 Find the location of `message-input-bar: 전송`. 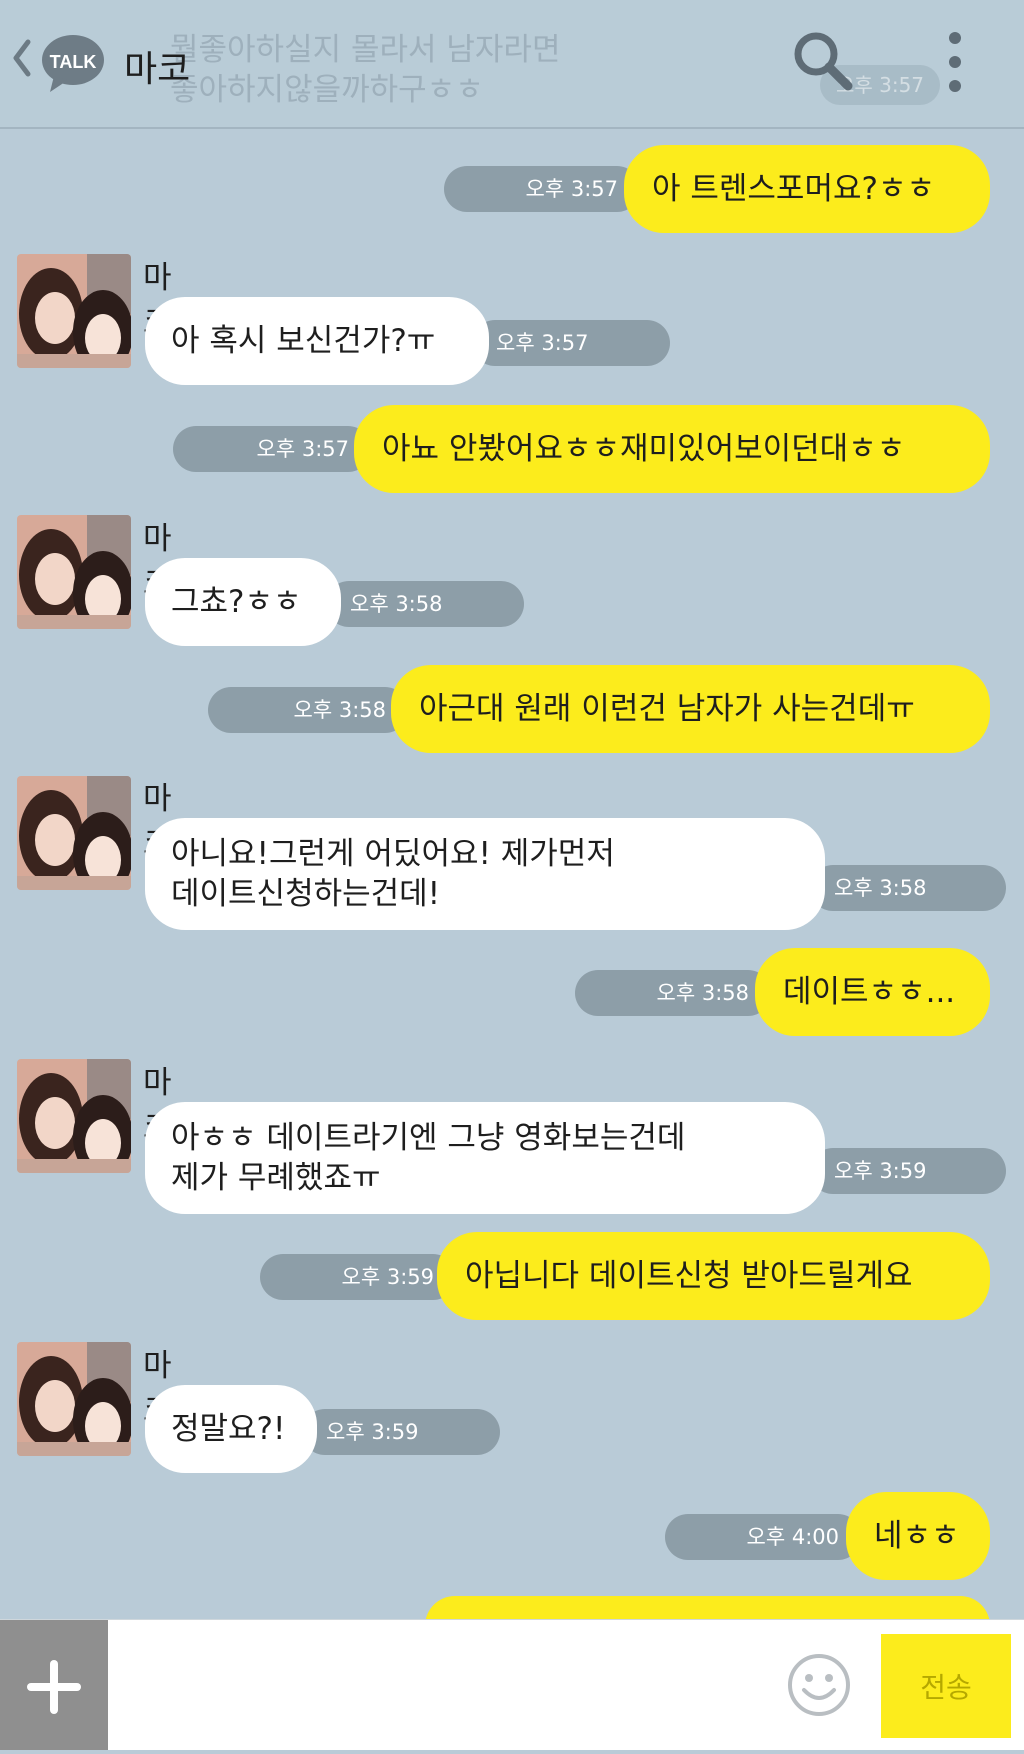

message-input-bar: 전송 is located at coordinates (512, 1684).